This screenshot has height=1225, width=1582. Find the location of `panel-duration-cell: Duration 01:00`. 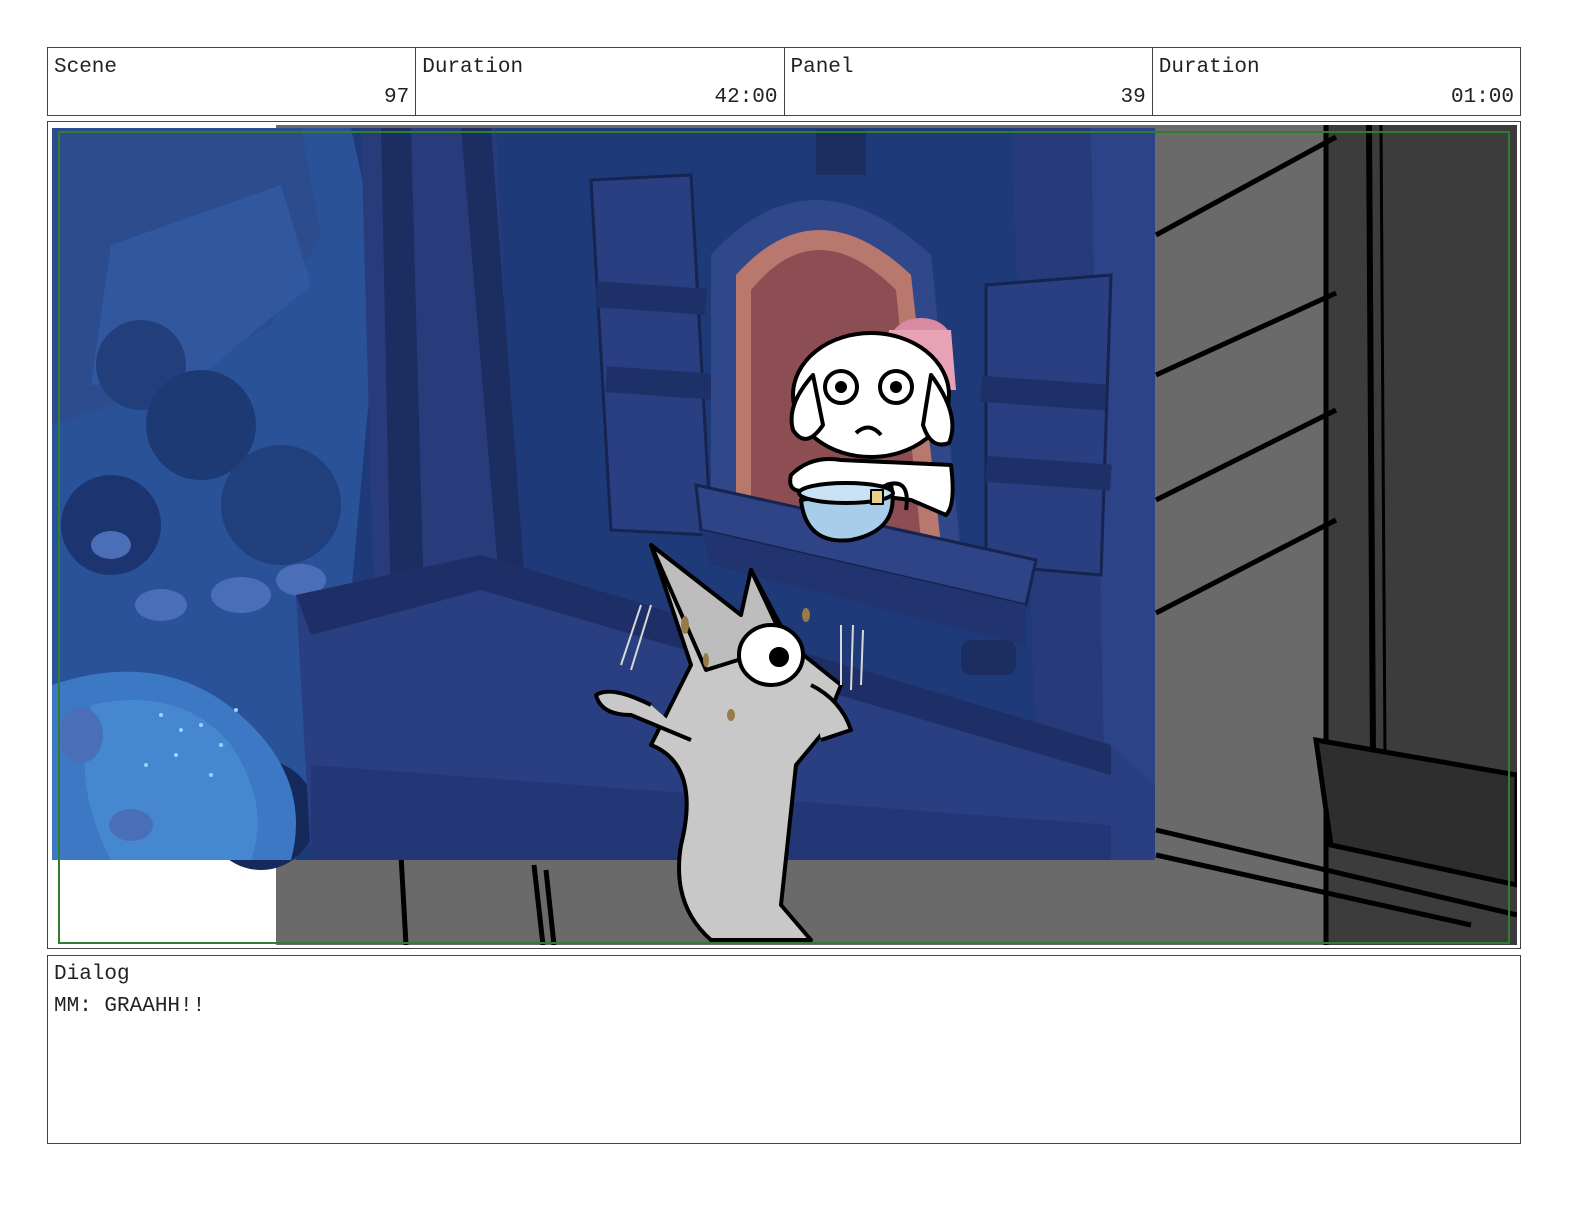

panel-duration-cell: Duration 01:00 is located at coordinates (1336, 81).